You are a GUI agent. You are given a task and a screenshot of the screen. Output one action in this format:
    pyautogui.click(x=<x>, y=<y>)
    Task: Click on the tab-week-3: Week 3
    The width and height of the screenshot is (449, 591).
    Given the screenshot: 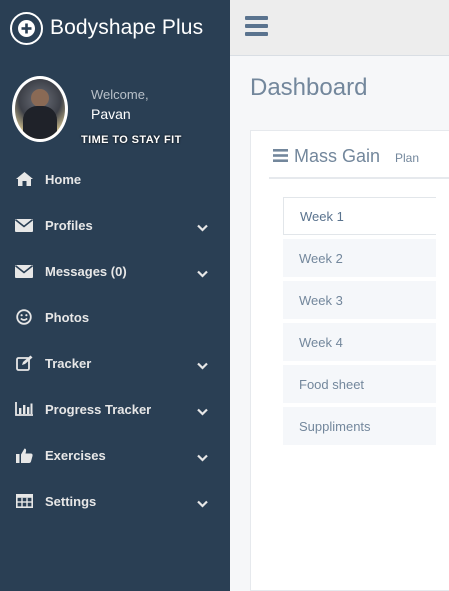 What is the action you would take?
    pyautogui.click(x=359, y=300)
    